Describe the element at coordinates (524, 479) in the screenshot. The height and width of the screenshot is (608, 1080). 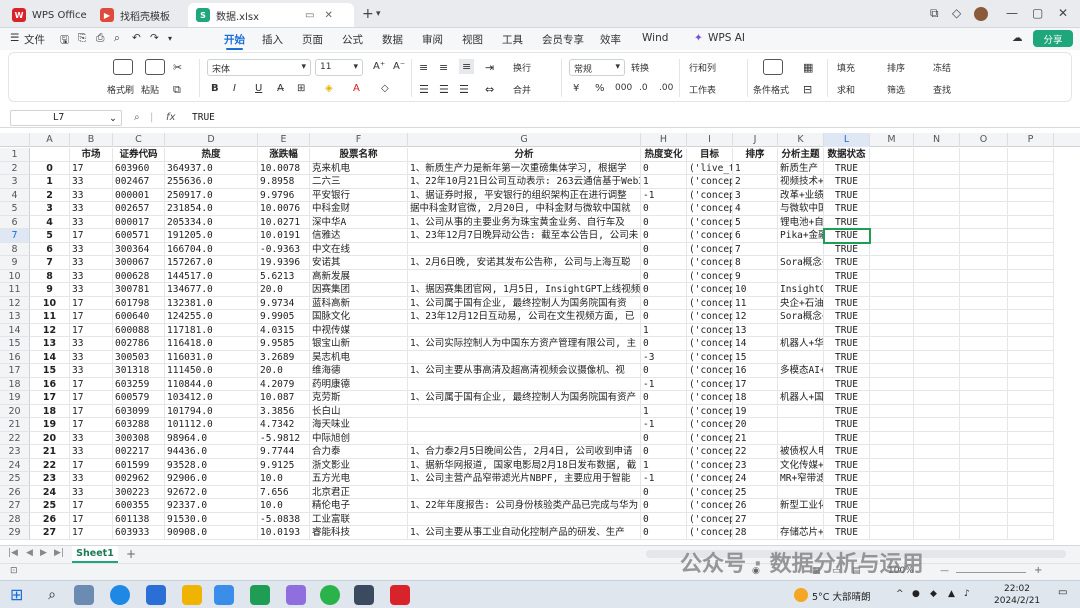
I see `table-cell: 1、公司主营产品窄带滤光片NBPF, 主要应用于智能` at that location.